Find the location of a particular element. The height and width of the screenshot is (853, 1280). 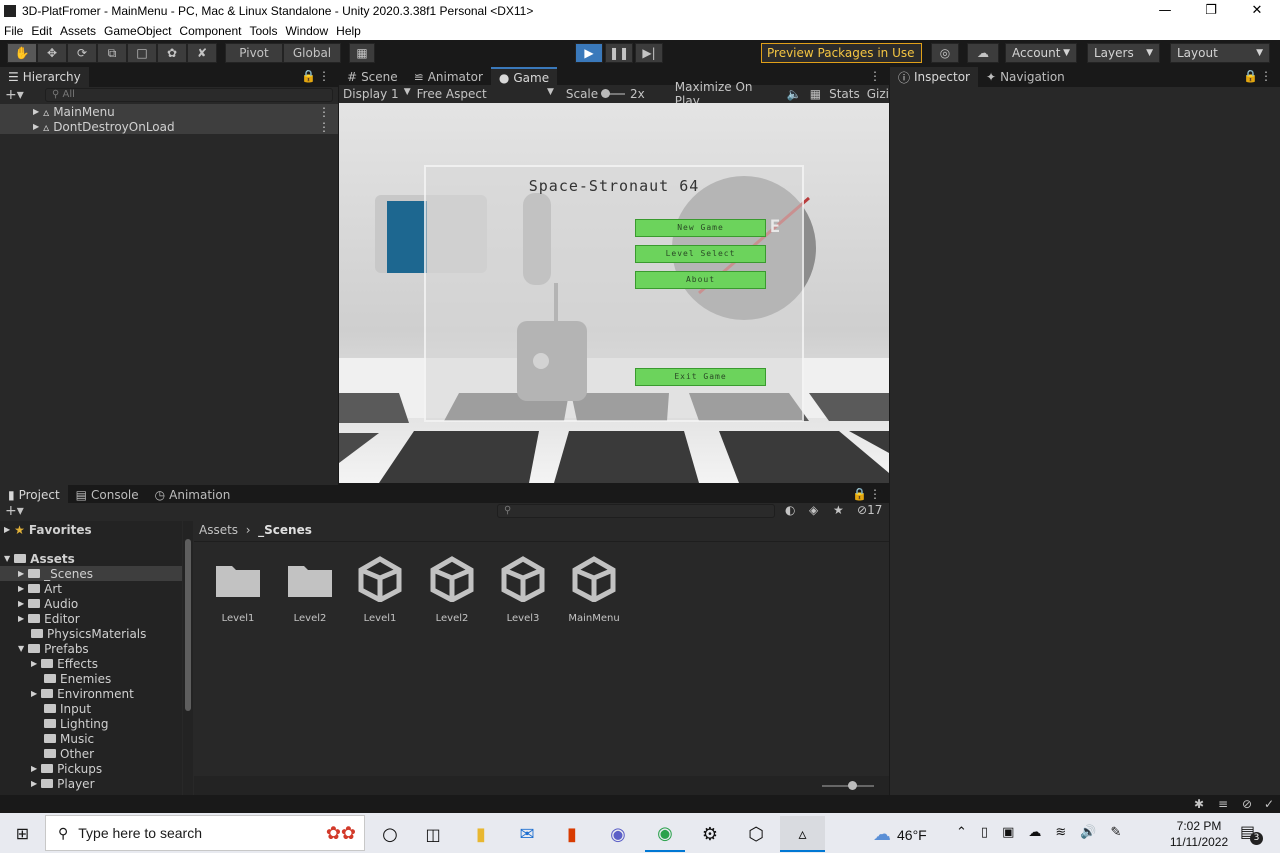

tab-animator: ≌ Animator is located at coordinates (448, 77).